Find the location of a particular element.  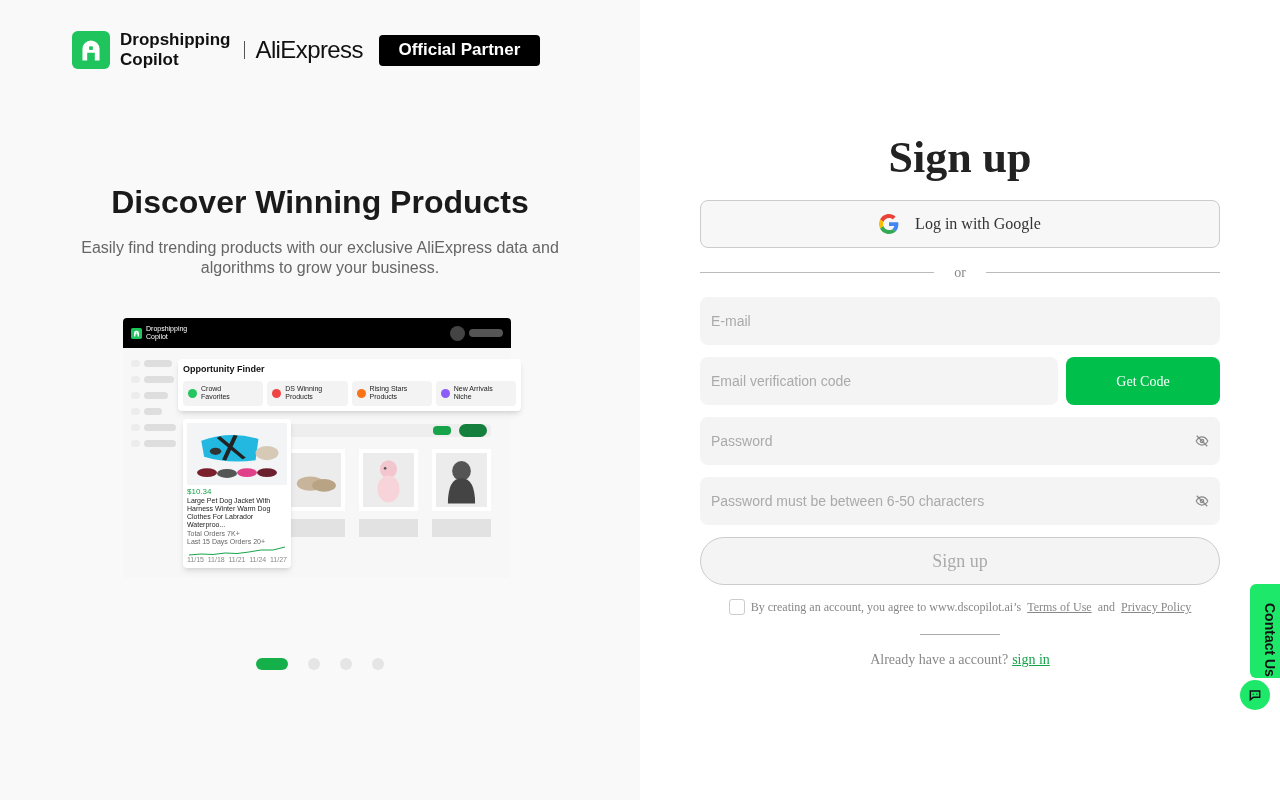

avatar-icon is located at coordinates (457, 333).